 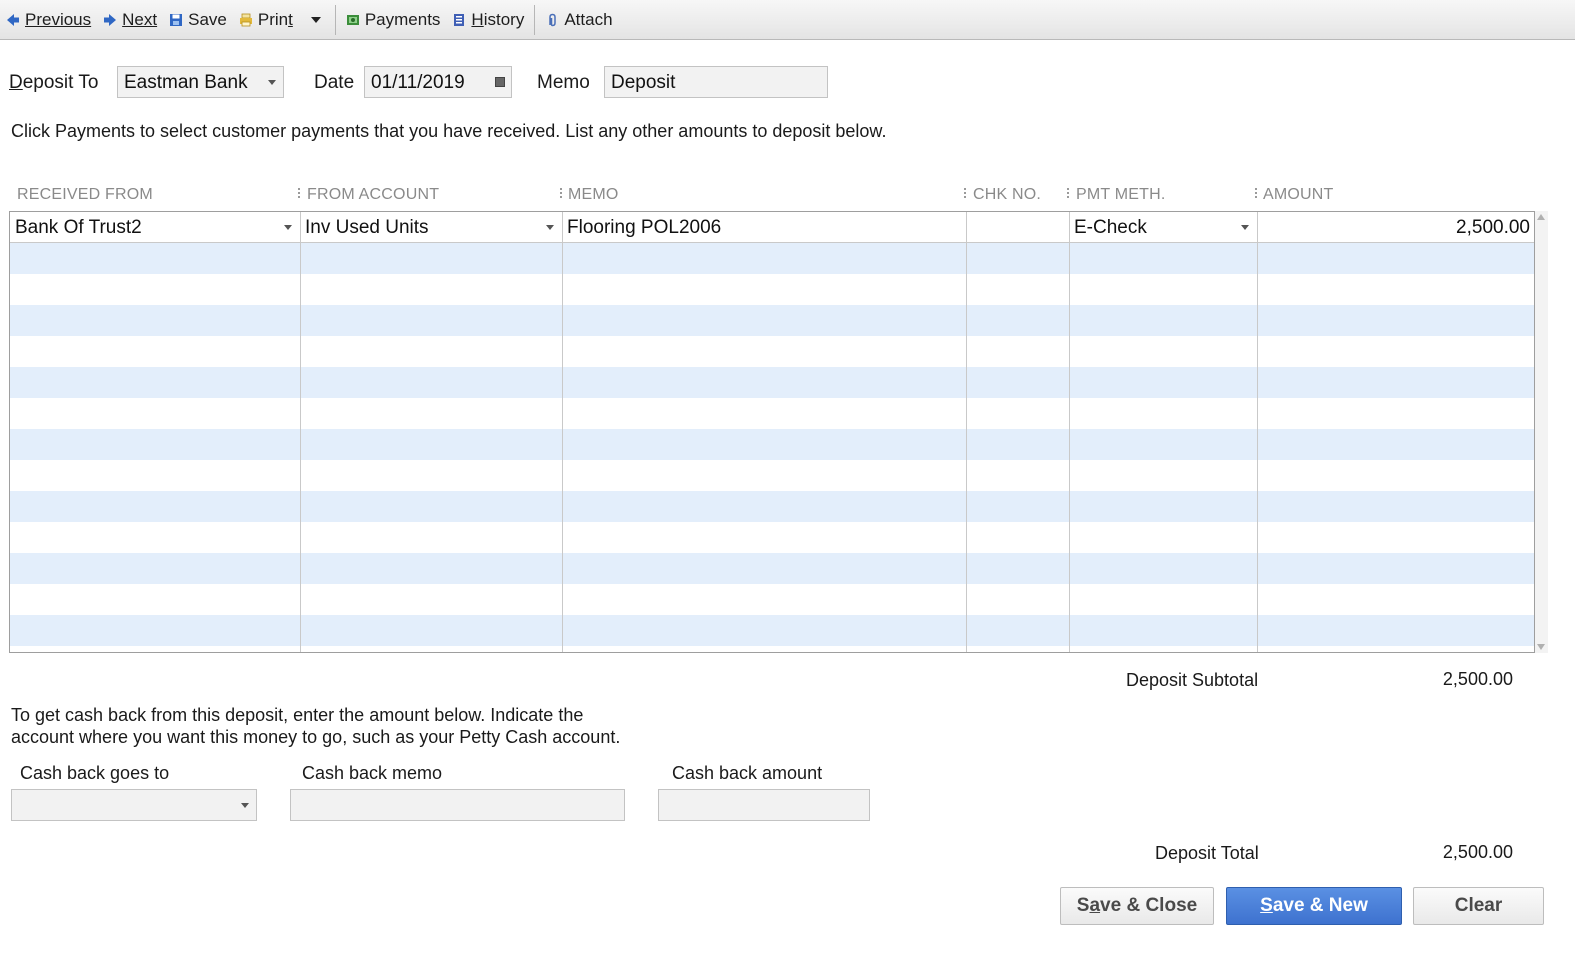 I want to click on save-new-button: Save & New, so click(x=1314, y=906).